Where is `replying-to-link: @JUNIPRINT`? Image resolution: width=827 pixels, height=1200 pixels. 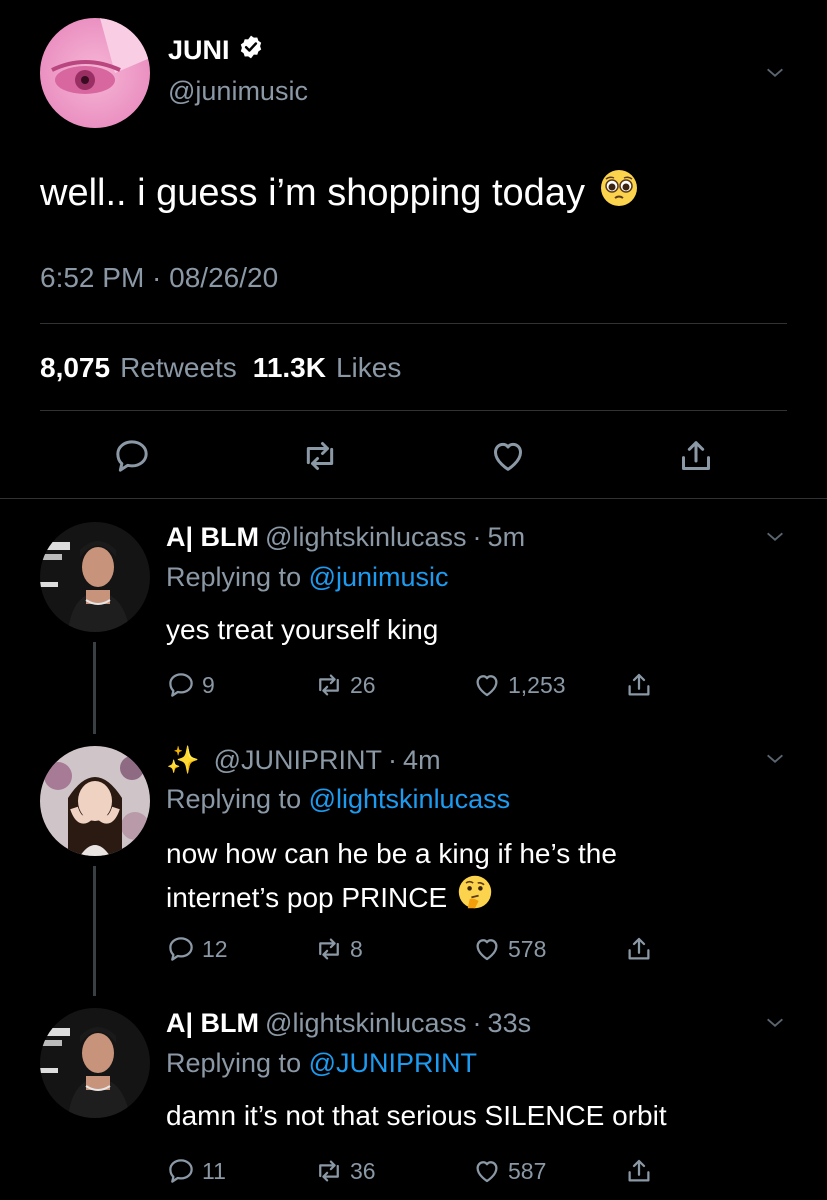
replying-to-link: @JUNIPRINT is located at coordinates (393, 1063).